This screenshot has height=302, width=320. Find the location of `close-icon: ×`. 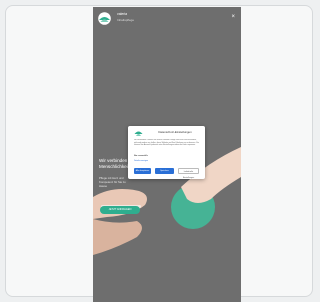

close-icon: × is located at coordinates (233, 17).